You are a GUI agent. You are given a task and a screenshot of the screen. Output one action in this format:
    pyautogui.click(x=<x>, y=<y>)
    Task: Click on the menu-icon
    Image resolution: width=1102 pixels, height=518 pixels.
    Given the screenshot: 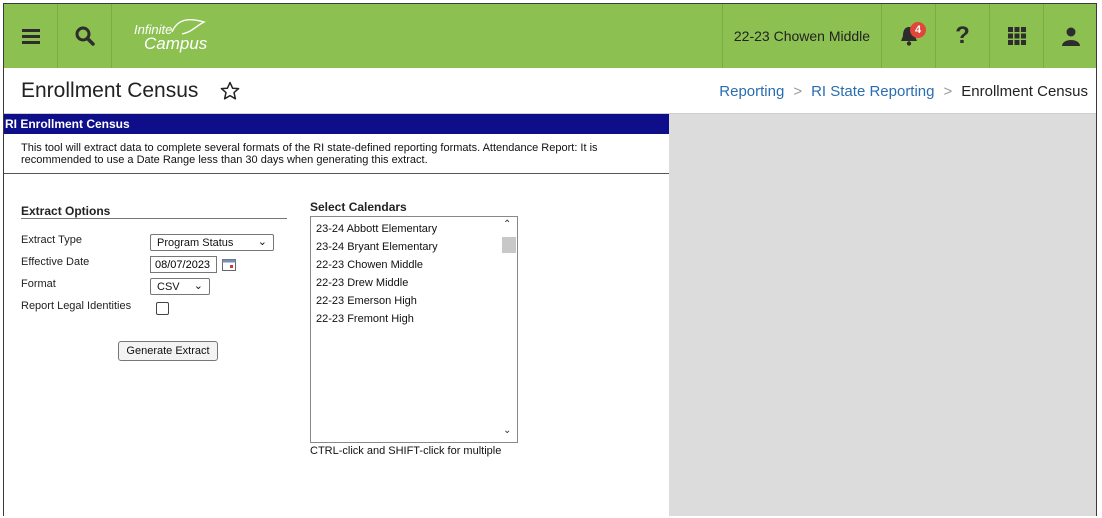 What is the action you would take?
    pyautogui.click(x=30, y=36)
    